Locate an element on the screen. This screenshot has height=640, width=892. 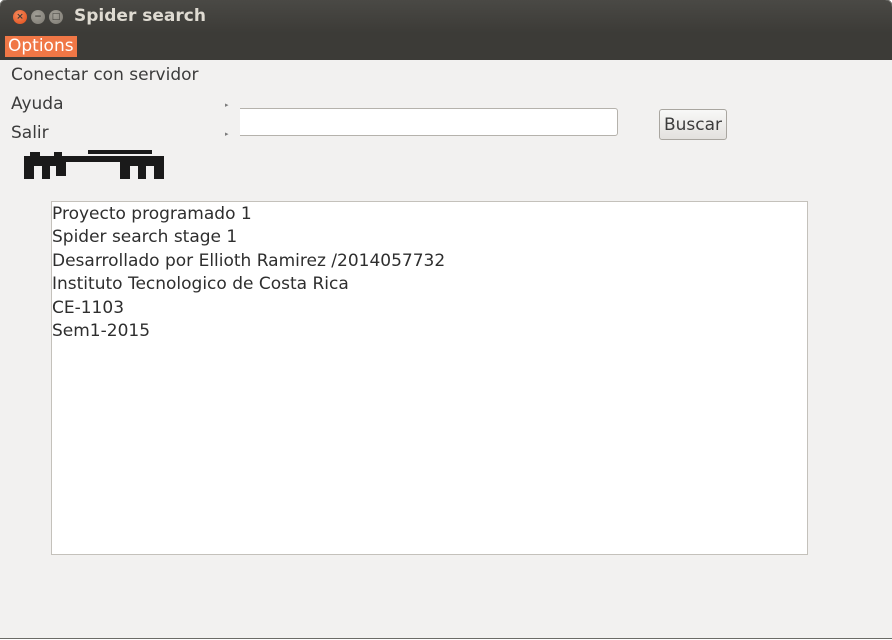
text-line: CE-1103 is located at coordinates (88, 307).